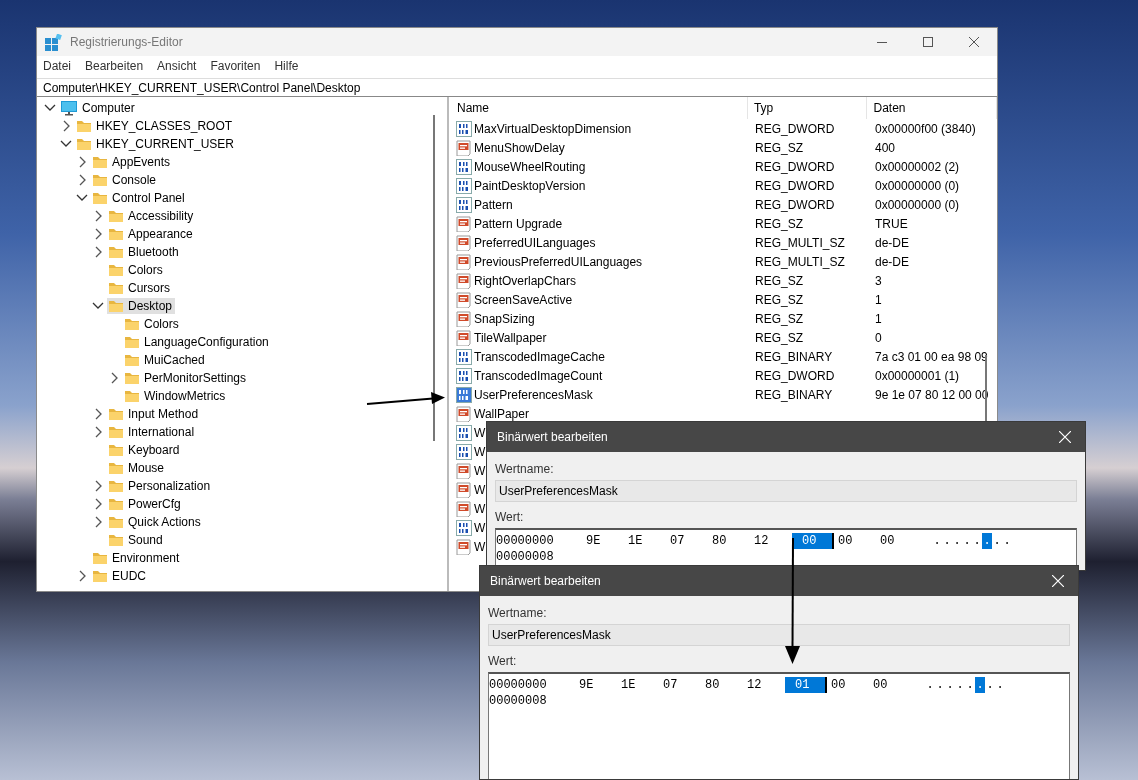  What do you see at coordinates (151, 234) in the screenshot?
I see `tree-item: Appearance` at bounding box center [151, 234].